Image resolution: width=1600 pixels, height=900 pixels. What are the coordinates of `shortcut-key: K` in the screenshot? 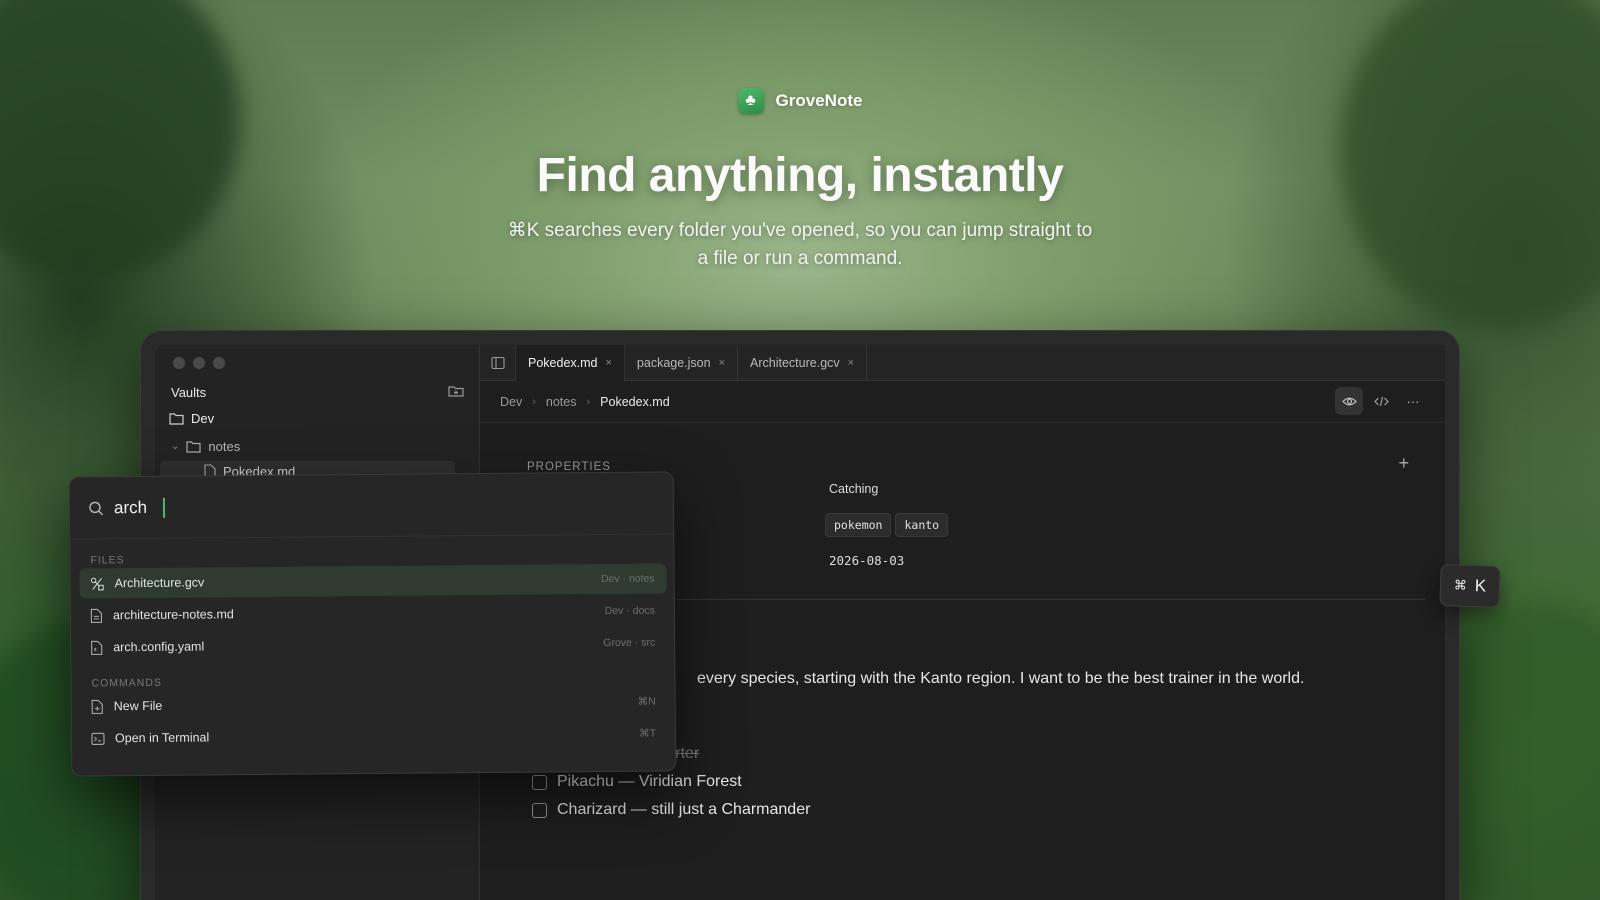 It's located at (1480, 586).